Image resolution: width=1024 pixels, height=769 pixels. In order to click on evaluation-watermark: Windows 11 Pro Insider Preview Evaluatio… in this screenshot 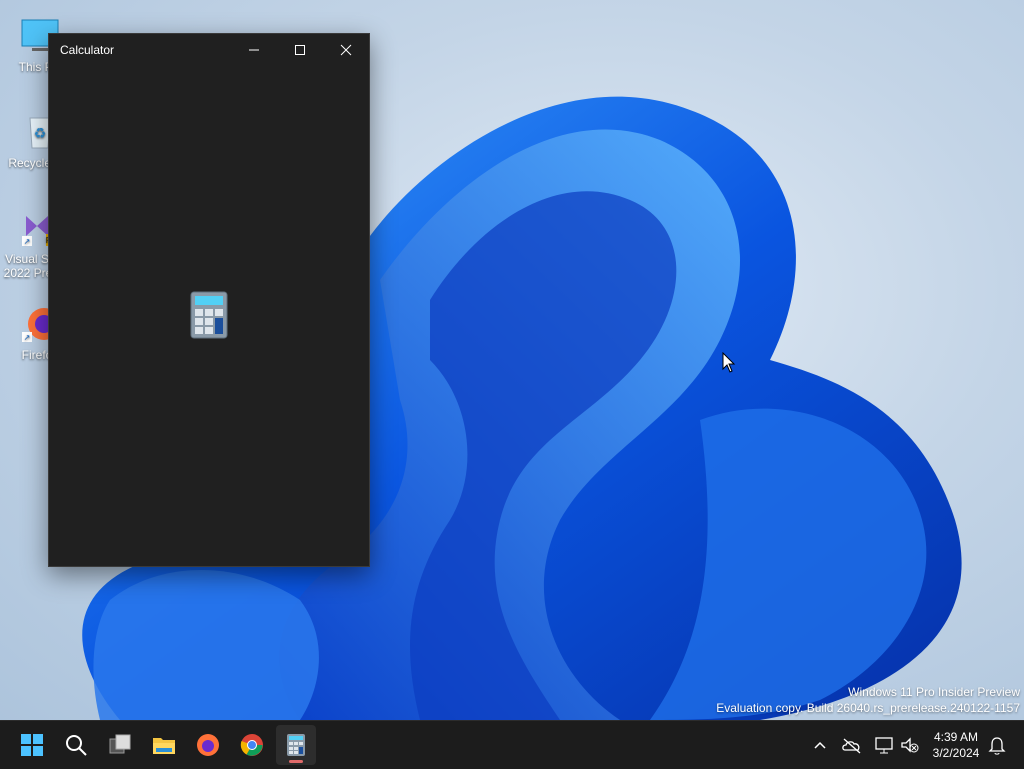, I will do `click(868, 700)`.